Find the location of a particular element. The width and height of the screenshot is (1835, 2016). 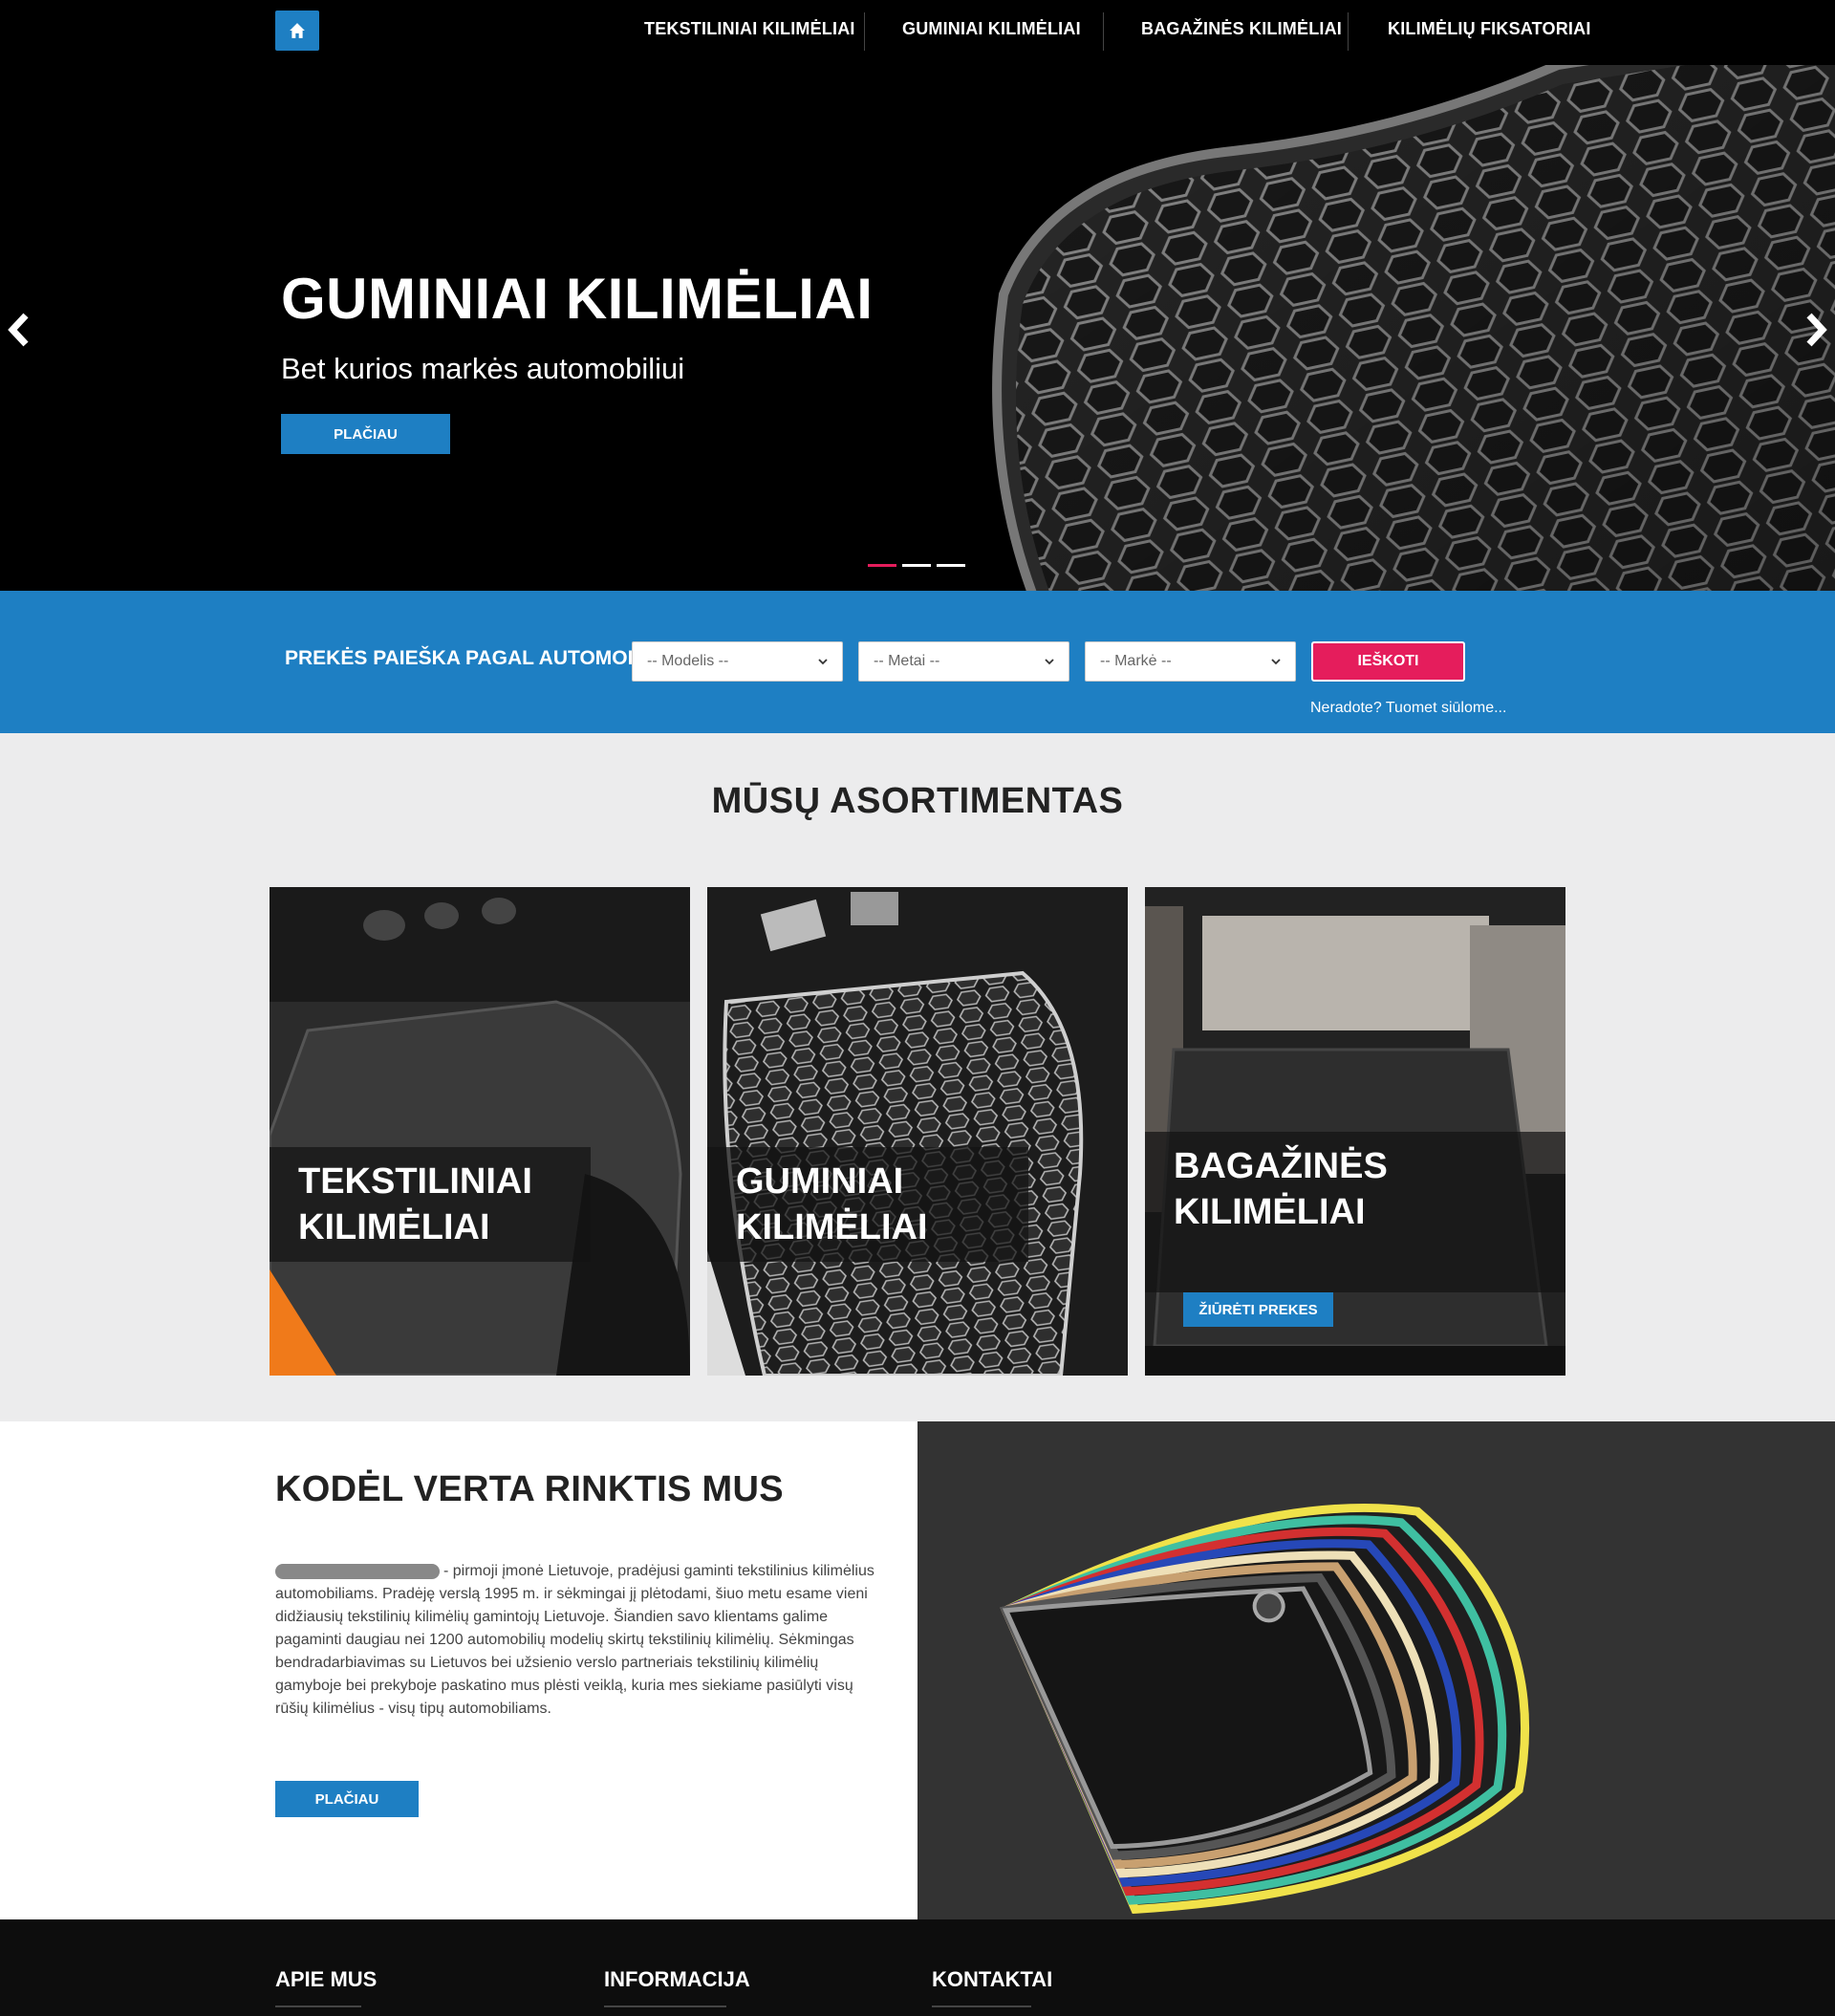

category-card-label: BAGAŽINĖS KILIMĖLIAI is located at coordinates (1355, 1212).